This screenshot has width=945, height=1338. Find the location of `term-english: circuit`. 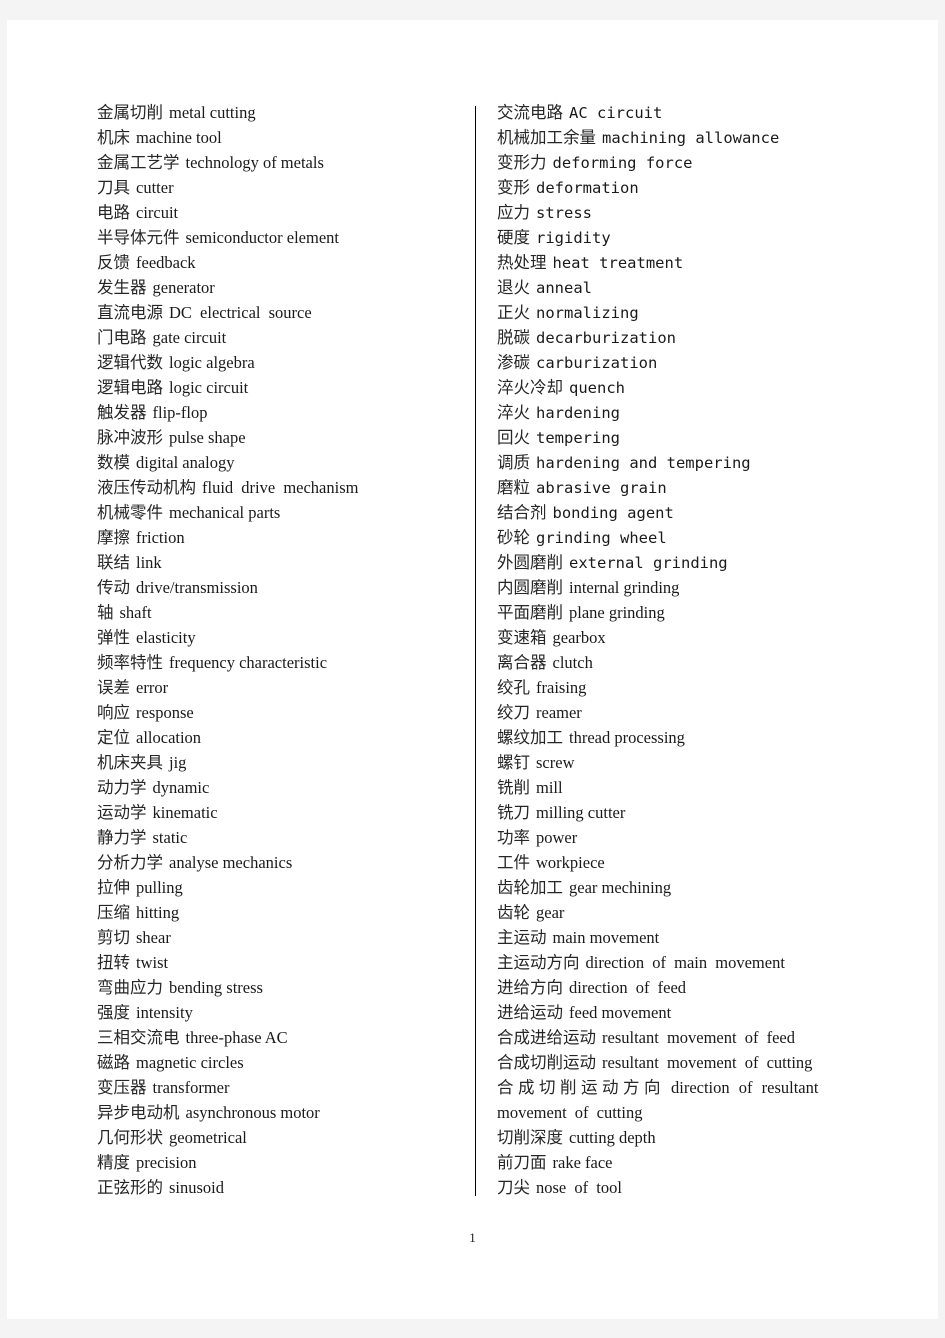

term-english: circuit is located at coordinates (157, 212).